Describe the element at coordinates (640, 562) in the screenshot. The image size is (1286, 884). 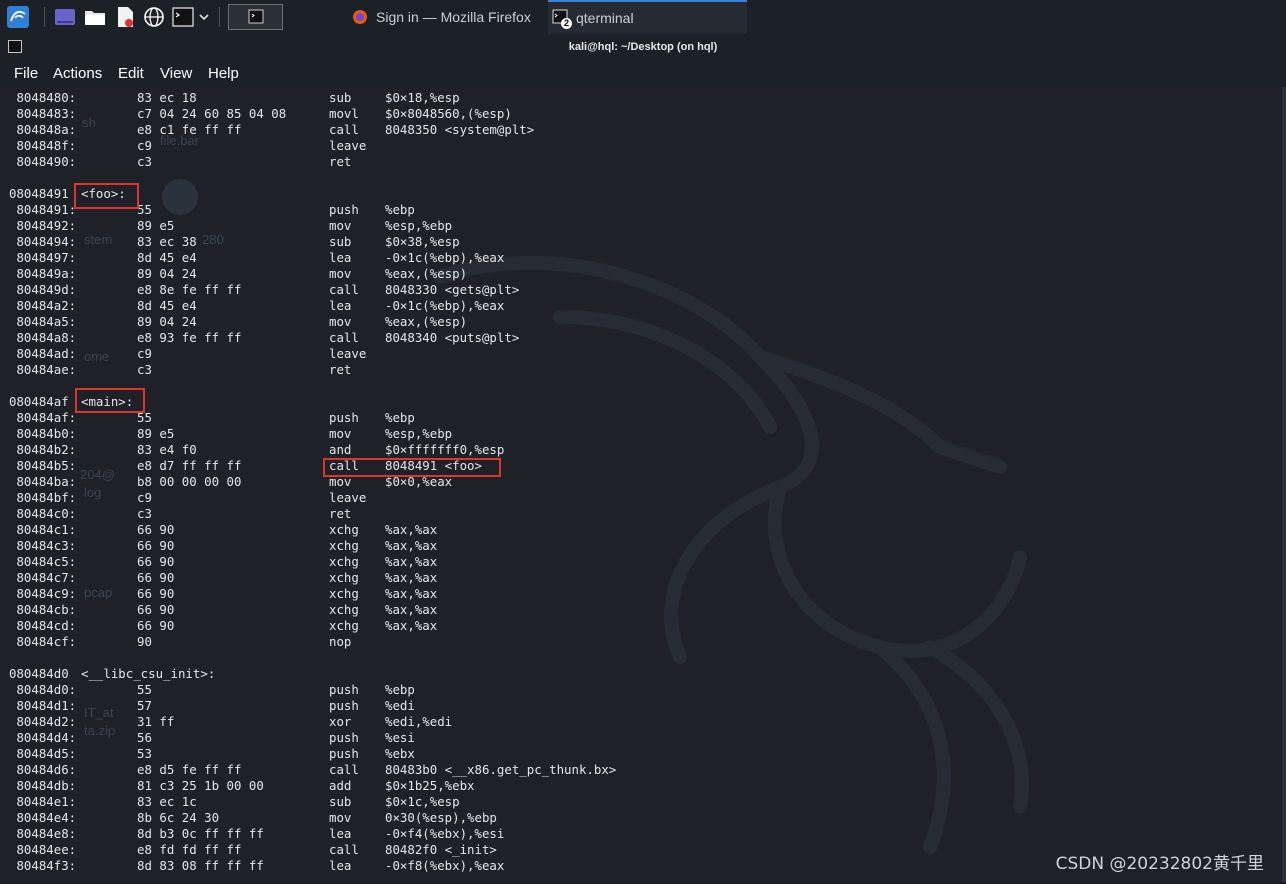
I see `instruction-line: 80484c5: 66 90 xchg %ax,%ax` at that location.